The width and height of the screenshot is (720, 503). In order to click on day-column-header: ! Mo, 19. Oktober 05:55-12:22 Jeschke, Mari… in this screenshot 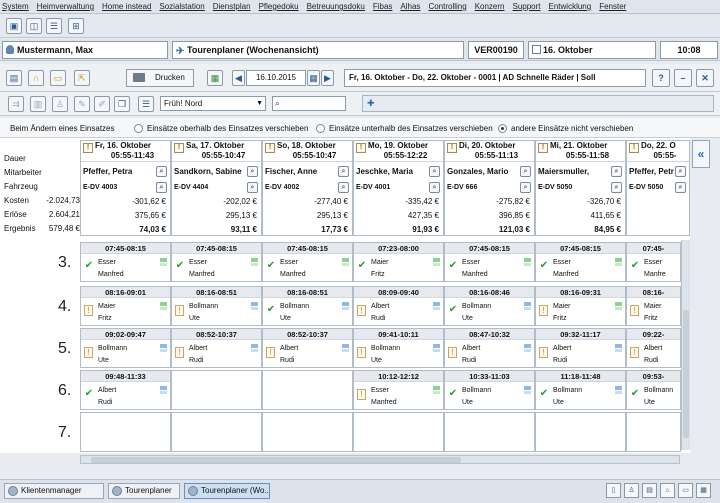, I will do `click(398, 188)`.